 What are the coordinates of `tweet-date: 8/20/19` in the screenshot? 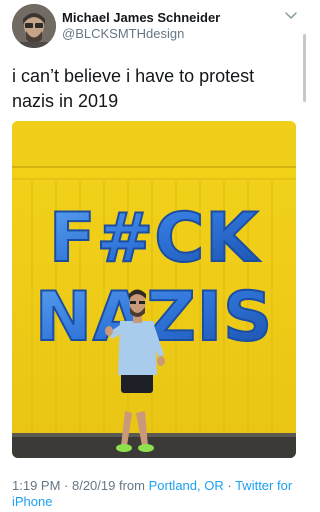 It's located at (93, 485).